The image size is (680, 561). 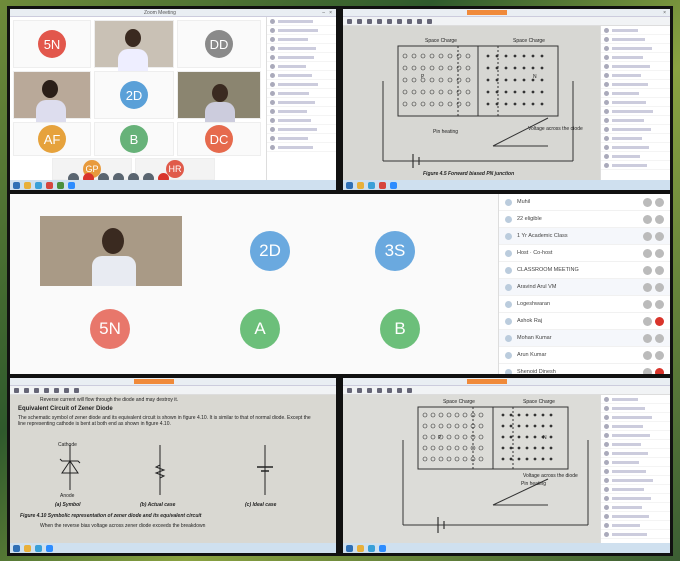 What do you see at coordinates (584, 355) in the screenshot?
I see `participant-row: Arun Kumar` at bounding box center [584, 355].